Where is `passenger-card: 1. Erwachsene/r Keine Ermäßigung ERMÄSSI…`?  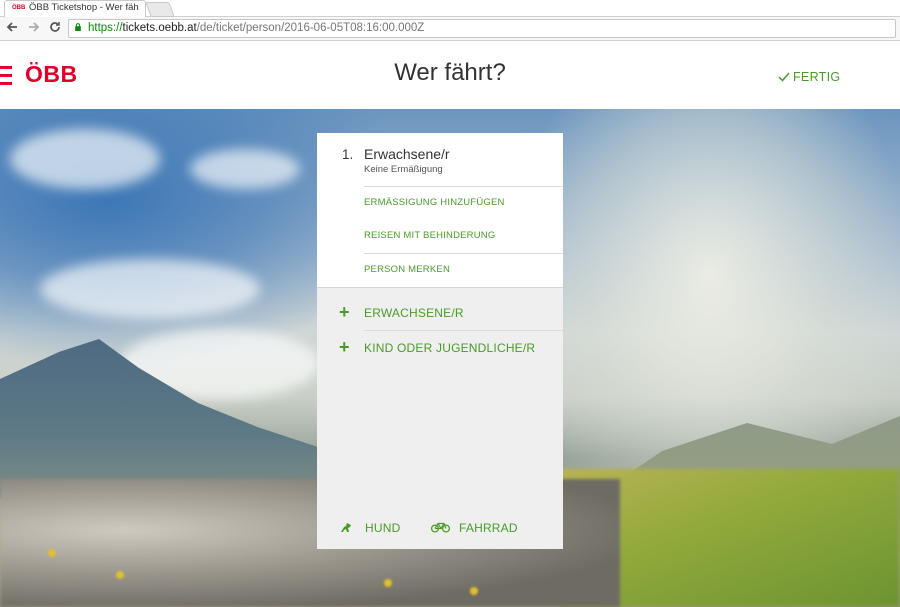
passenger-card: 1. Erwachsene/r Keine Ermäßigung ERMÄSSI… is located at coordinates (440, 210).